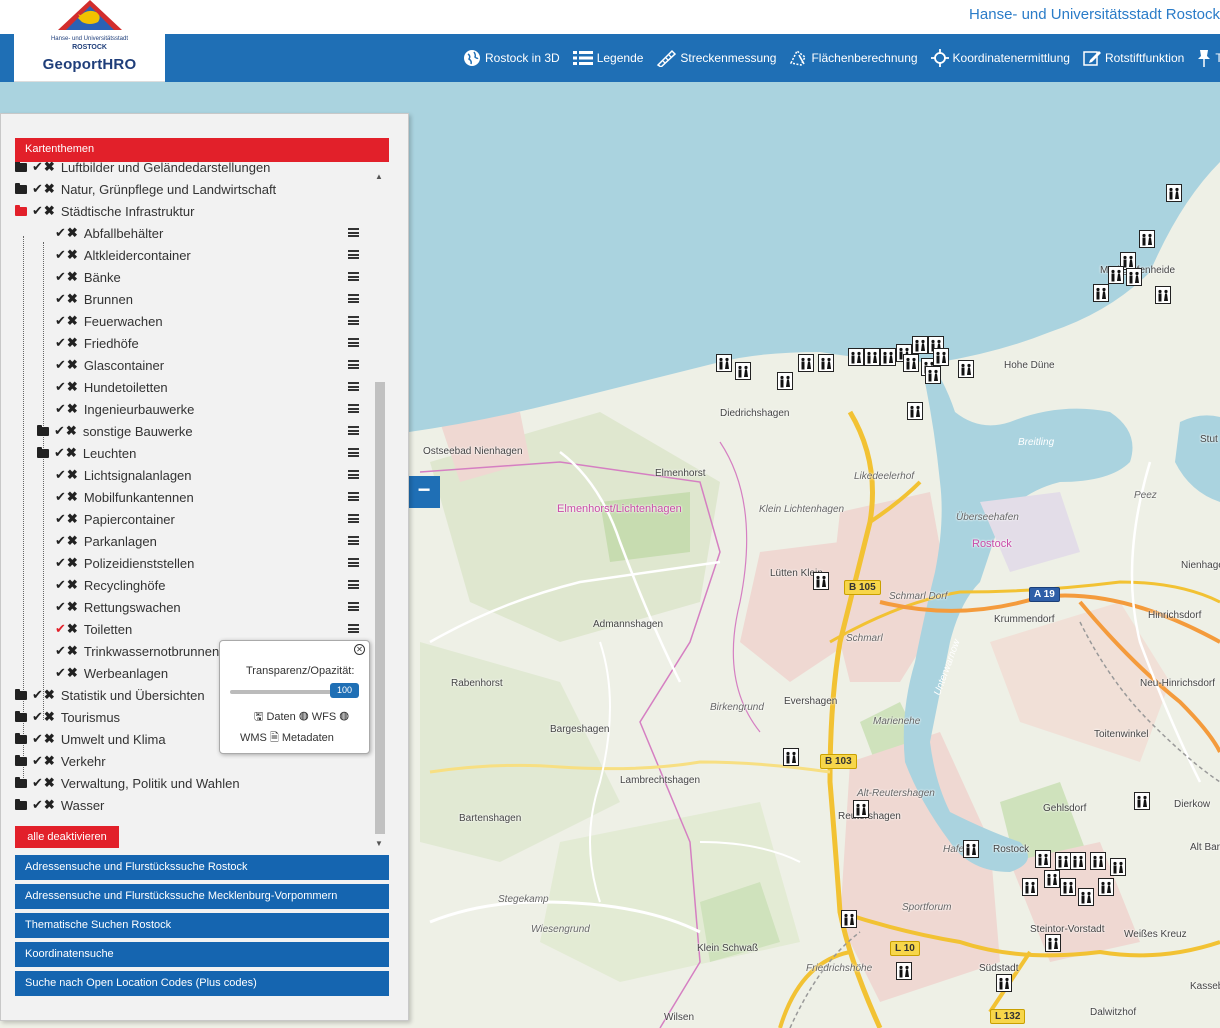 The height and width of the screenshot is (1028, 1220). Describe the element at coordinates (102, 277) in the screenshot. I see `tree-item-label: Bänke` at that location.